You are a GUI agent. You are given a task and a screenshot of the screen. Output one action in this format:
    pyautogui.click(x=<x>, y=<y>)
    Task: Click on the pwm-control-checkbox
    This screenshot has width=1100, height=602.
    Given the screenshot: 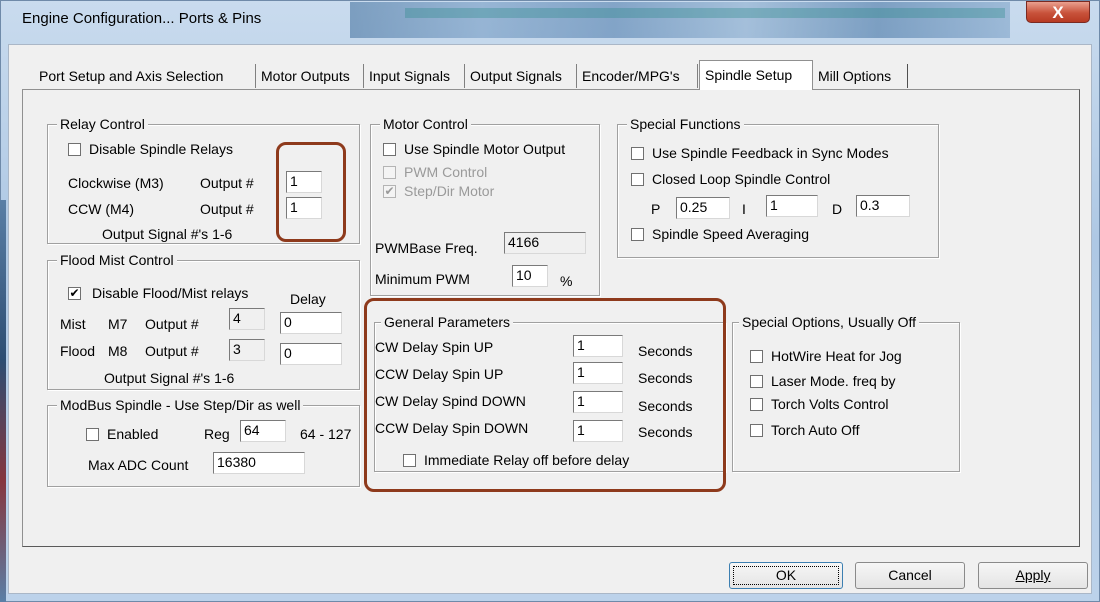 What is the action you would take?
    pyautogui.click(x=389, y=172)
    